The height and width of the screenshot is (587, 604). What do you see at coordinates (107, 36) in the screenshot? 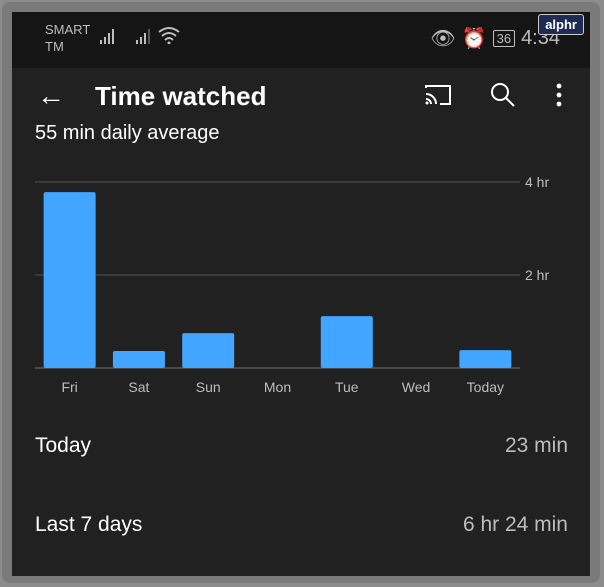
I see `signal-icon` at bounding box center [107, 36].